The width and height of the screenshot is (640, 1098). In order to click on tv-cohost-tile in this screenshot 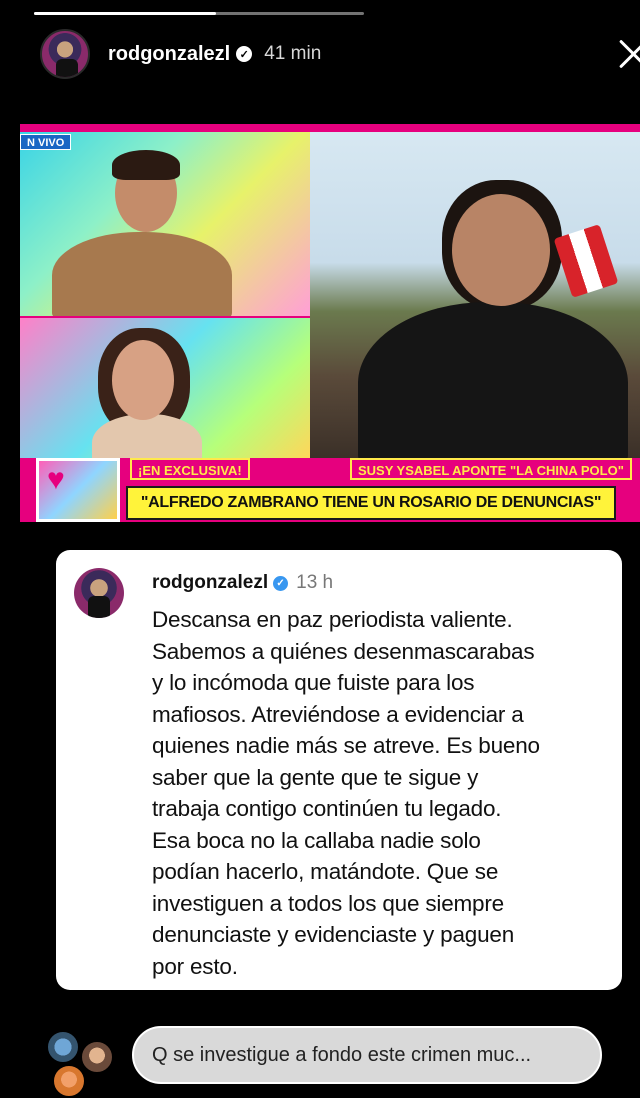, I will do `click(165, 388)`.